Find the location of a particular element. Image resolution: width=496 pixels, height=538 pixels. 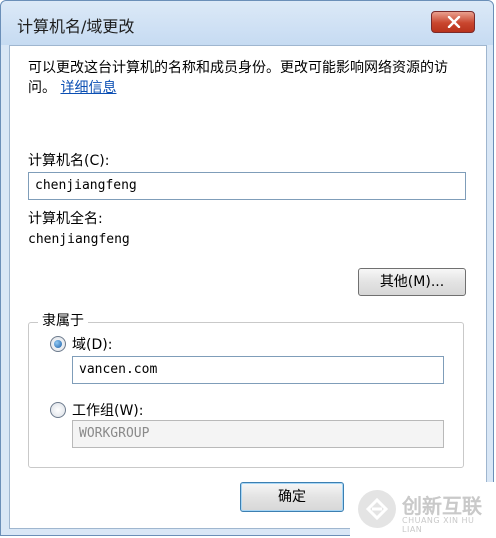

watermark-logo: 创新互联 CHUANG XIN HU LIAN is located at coordinates (423, 510).